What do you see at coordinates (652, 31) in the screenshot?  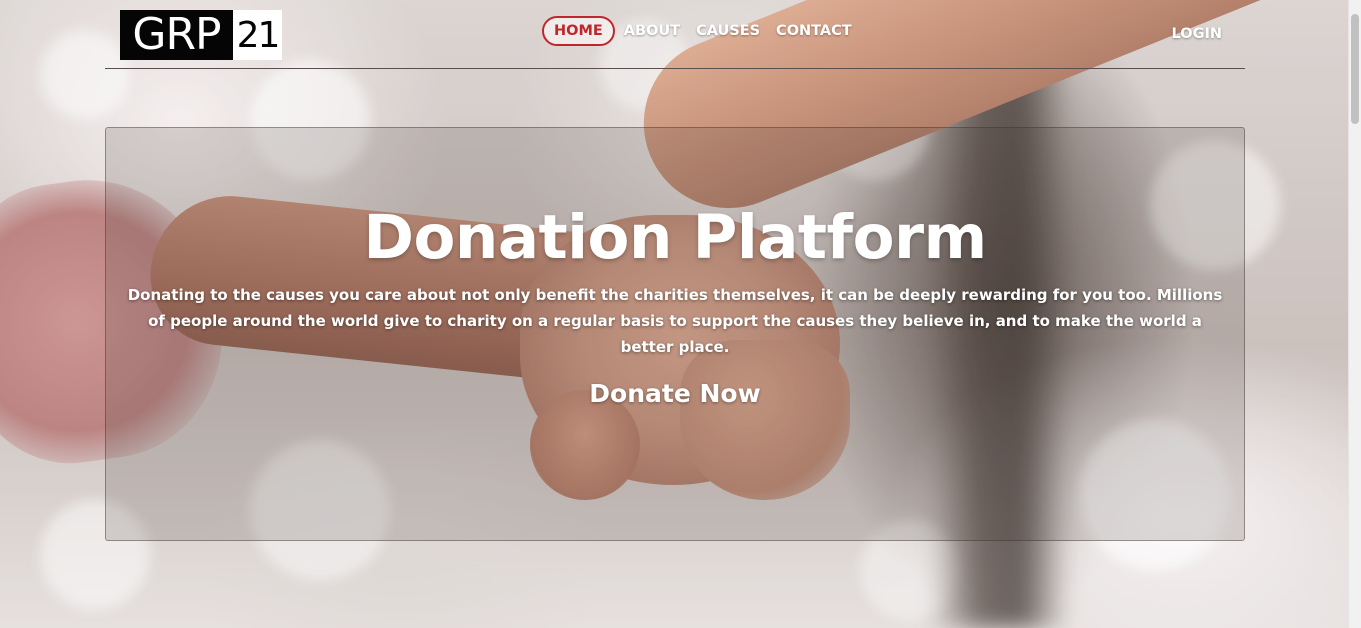 I see `nav-about-link: ABOUT` at bounding box center [652, 31].